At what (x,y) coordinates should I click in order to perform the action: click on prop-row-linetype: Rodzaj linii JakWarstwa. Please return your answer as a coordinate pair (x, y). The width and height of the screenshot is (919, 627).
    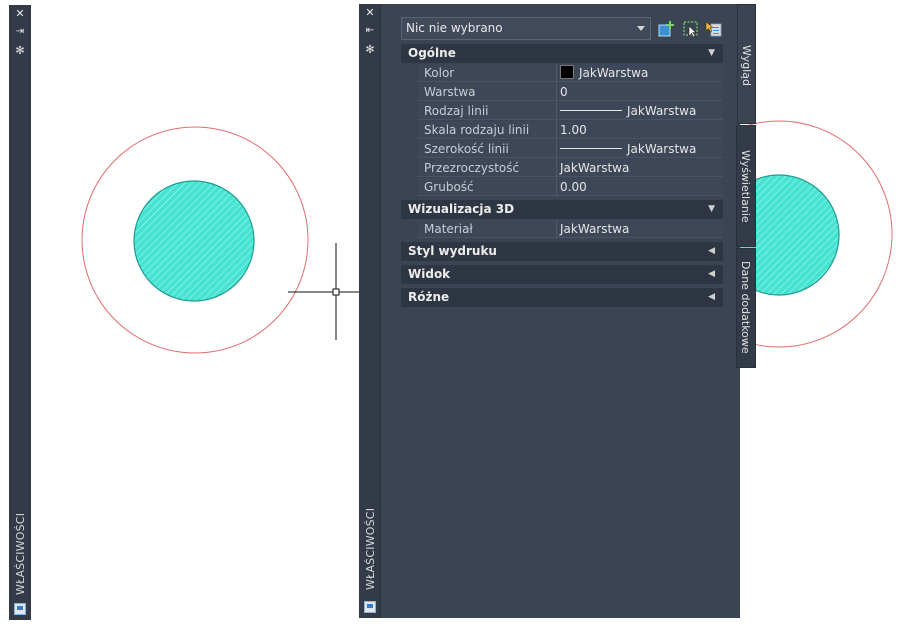
    Looking at the image, I should click on (562, 111).